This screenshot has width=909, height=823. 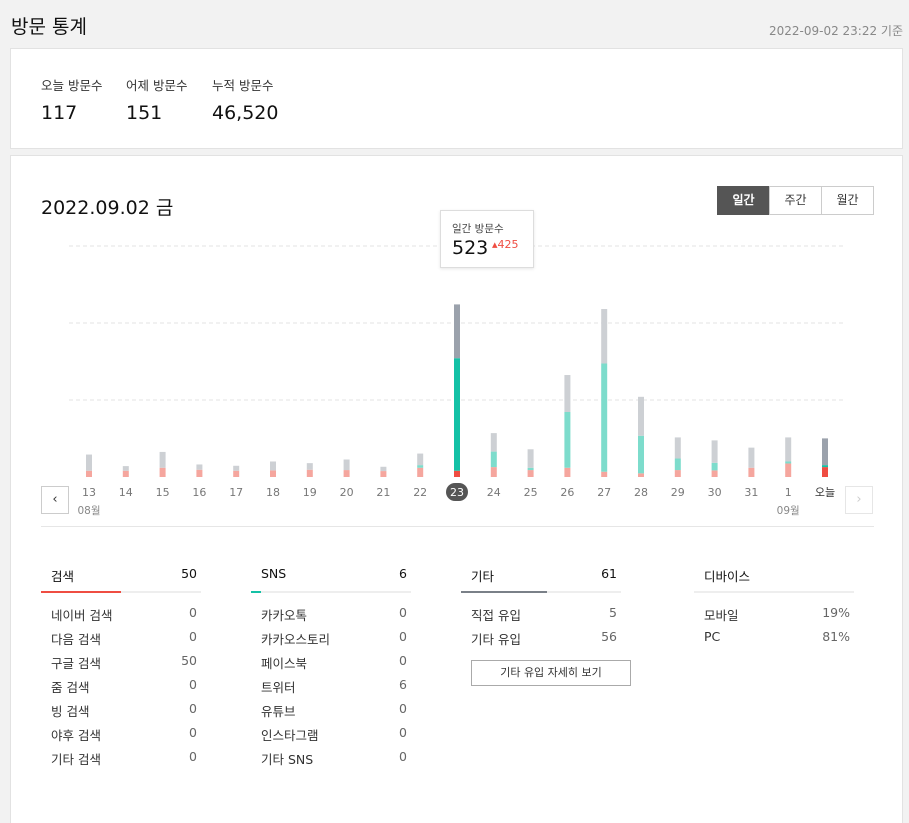 What do you see at coordinates (541, 575) in the screenshot?
I see `stats-header: 기타 61` at bounding box center [541, 575].